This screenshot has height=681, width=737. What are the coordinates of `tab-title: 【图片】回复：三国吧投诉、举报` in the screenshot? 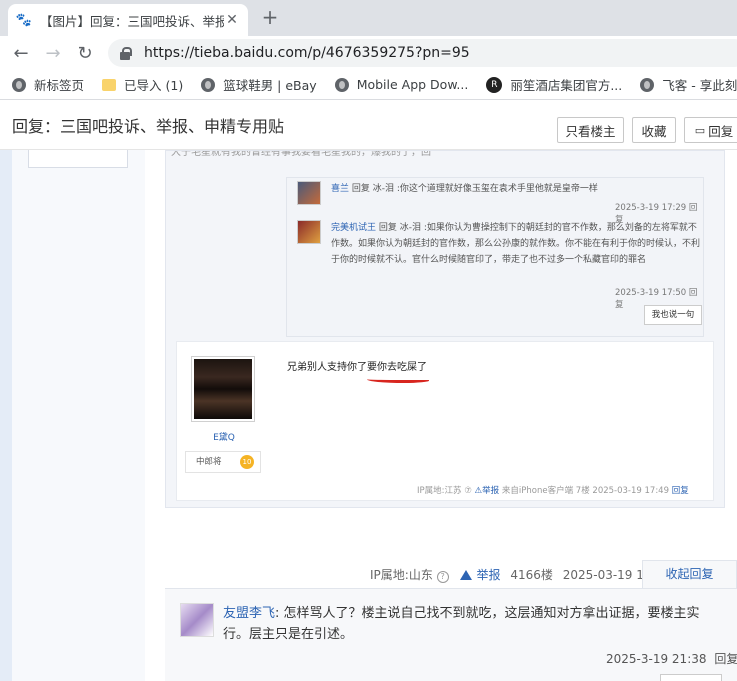 It's located at (132, 21).